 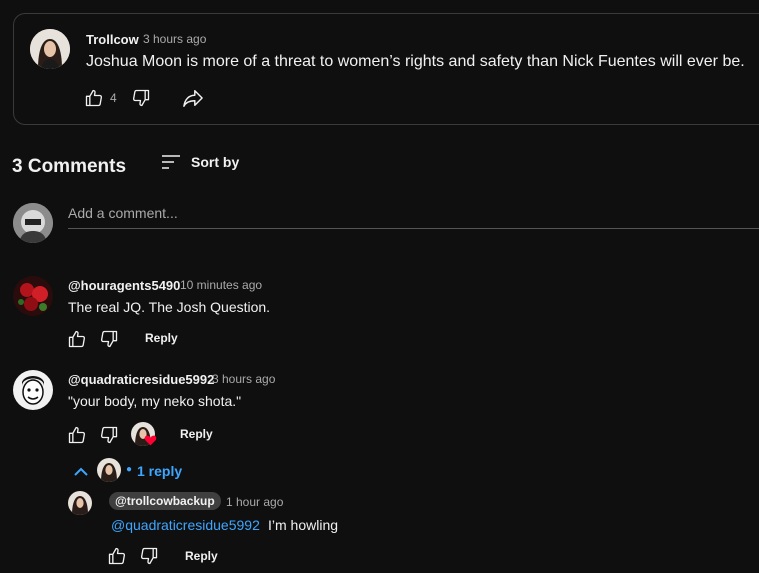 What do you see at coordinates (221, 285) in the screenshot?
I see `comment-timestamp: 10 minutes ago` at bounding box center [221, 285].